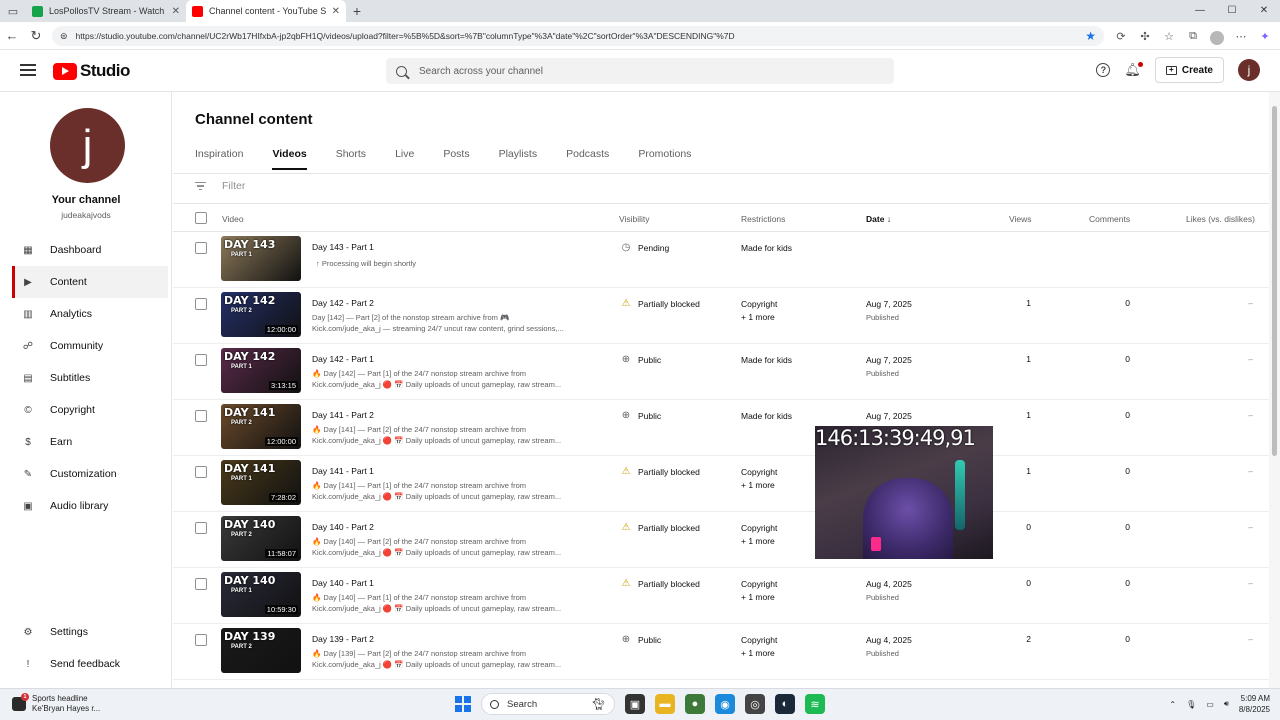 The image size is (1280, 720). What do you see at coordinates (261, 594) in the screenshot?
I see `video-thumbnail: DAY 140 PART 1 10:59:30` at bounding box center [261, 594].